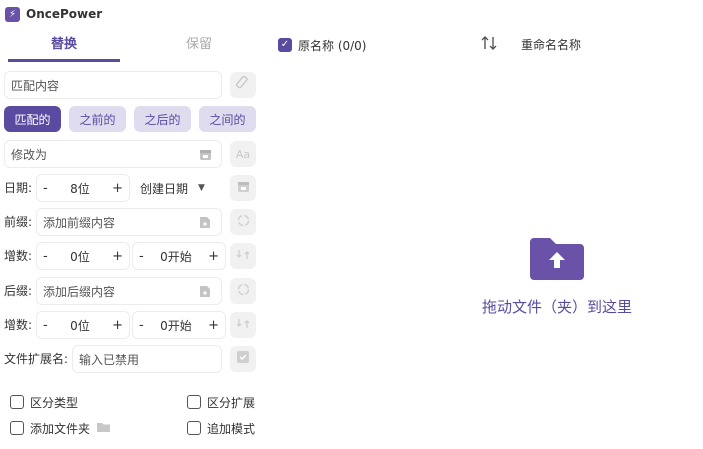  I want to click on original-name-label: 原名称 (0/0), so click(332, 45).